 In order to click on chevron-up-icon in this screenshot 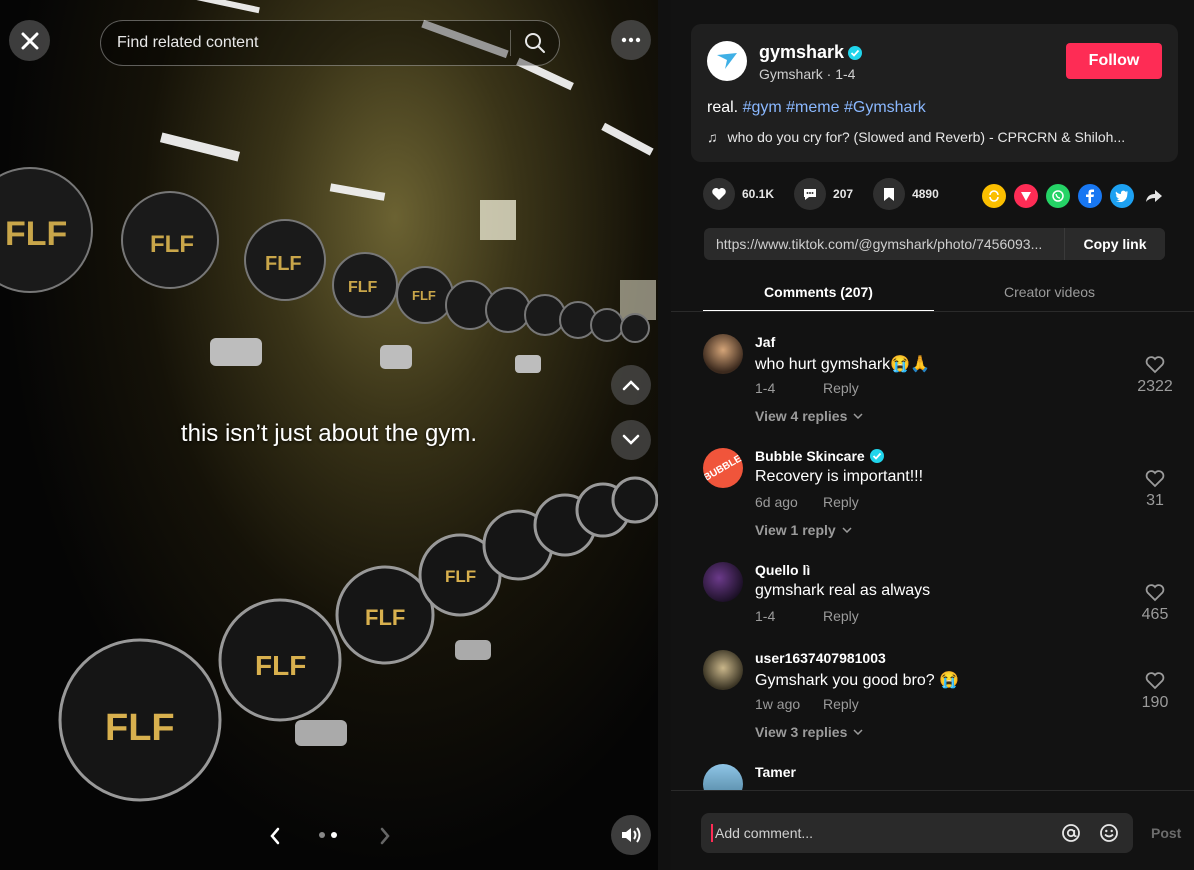, I will do `click(631, 385)`.